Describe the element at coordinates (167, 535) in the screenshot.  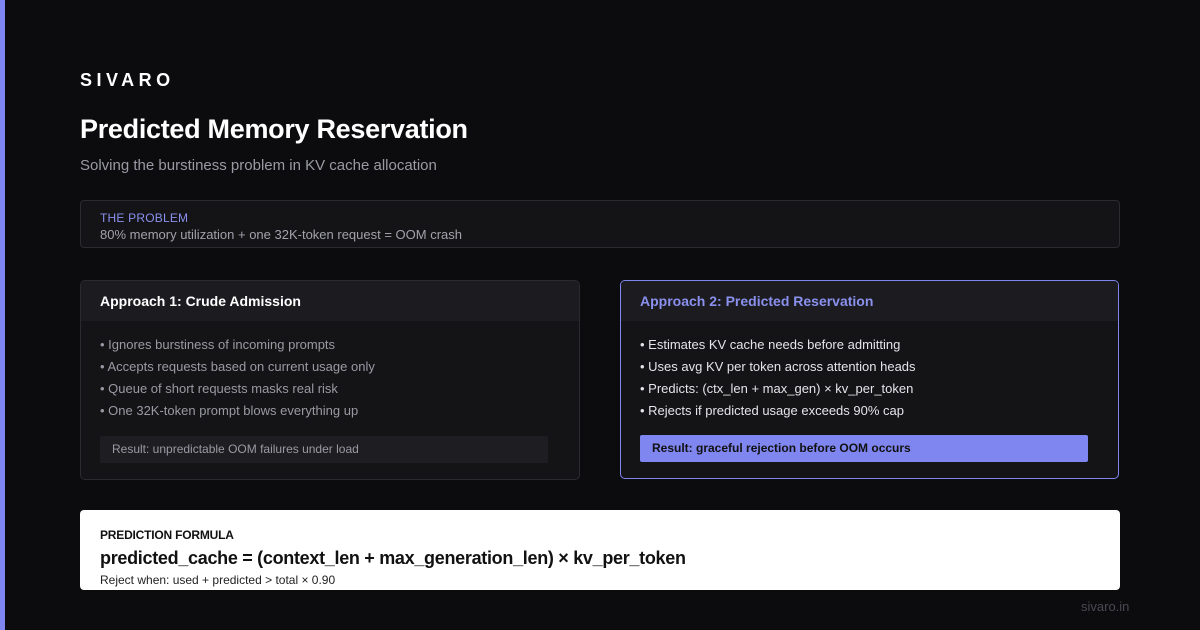
I see `formula-label: PREDICTION FORMULA` at that location.